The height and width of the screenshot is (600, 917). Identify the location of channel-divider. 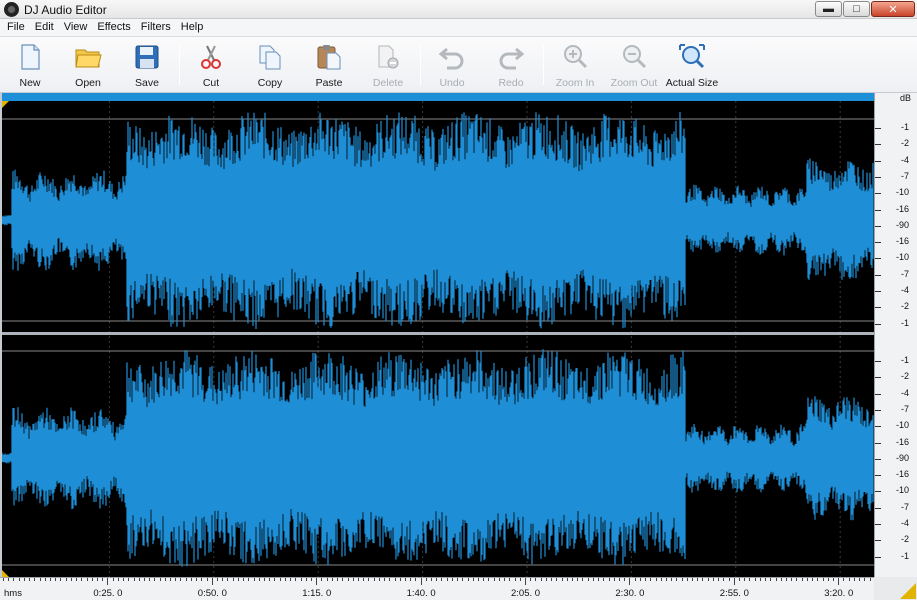
(438, 333).